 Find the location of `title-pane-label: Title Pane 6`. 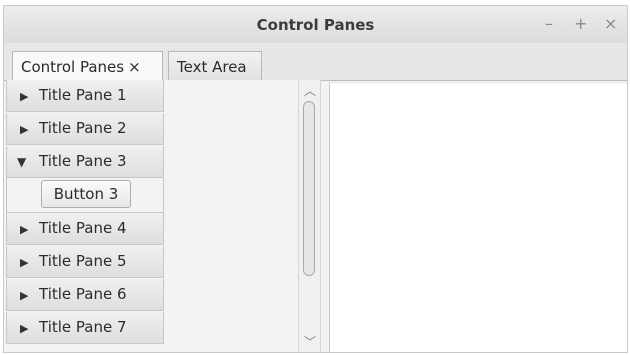

title-pane-label: Title Pane 6 is located at coordinates (83, 294).